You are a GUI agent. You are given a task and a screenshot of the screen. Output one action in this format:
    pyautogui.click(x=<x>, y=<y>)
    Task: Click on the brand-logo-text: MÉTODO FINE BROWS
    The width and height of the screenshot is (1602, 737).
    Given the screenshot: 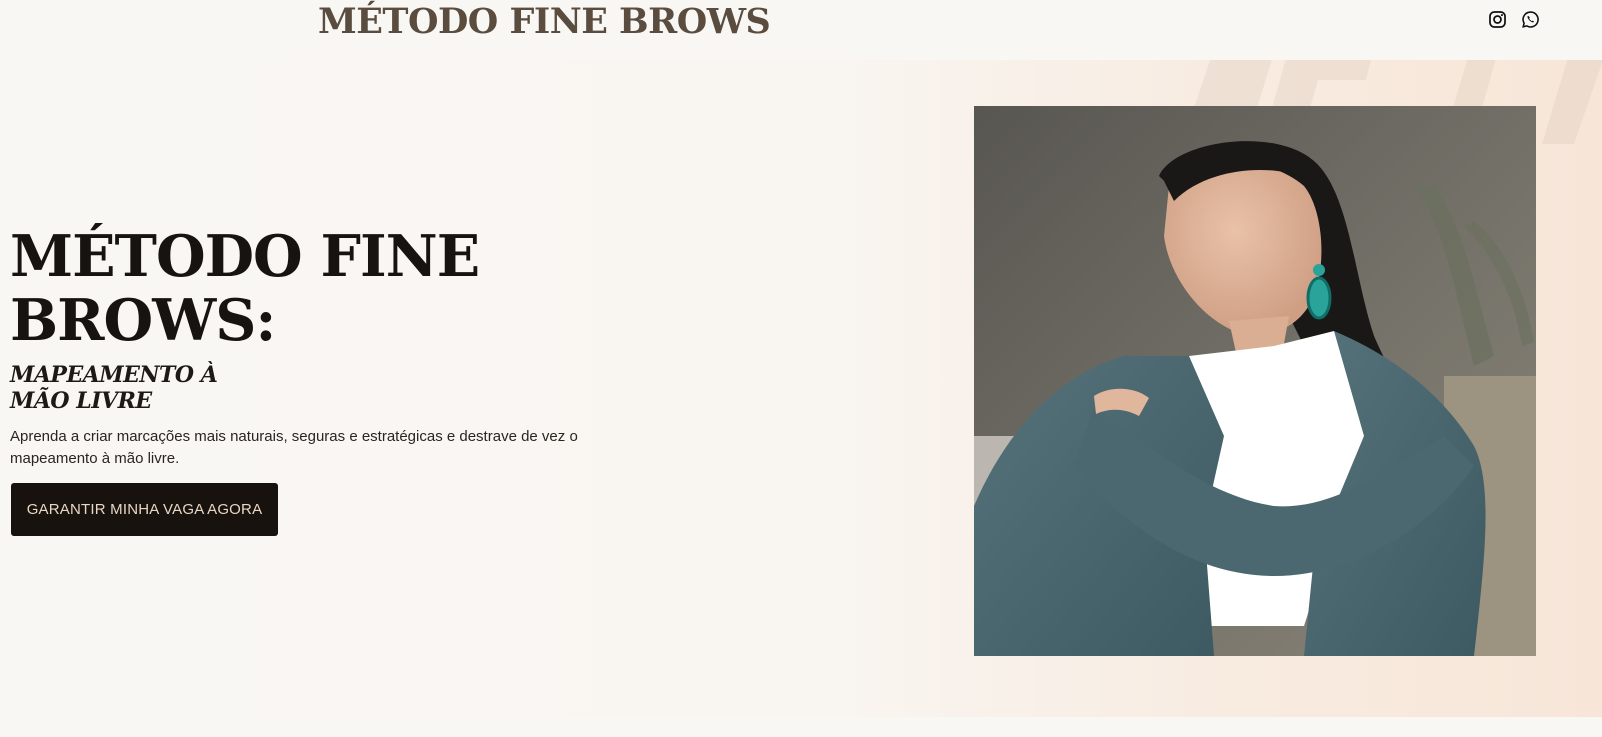 What is the action you would take?
    pyautogui.click(x=544, y=22)
    